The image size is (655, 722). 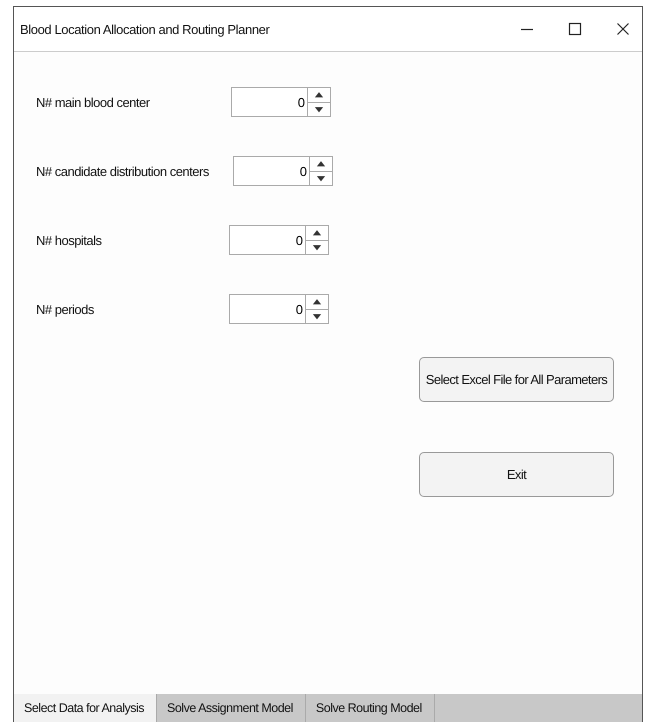 I want to click on exit-button: Exit, so click(x=516, y=474).